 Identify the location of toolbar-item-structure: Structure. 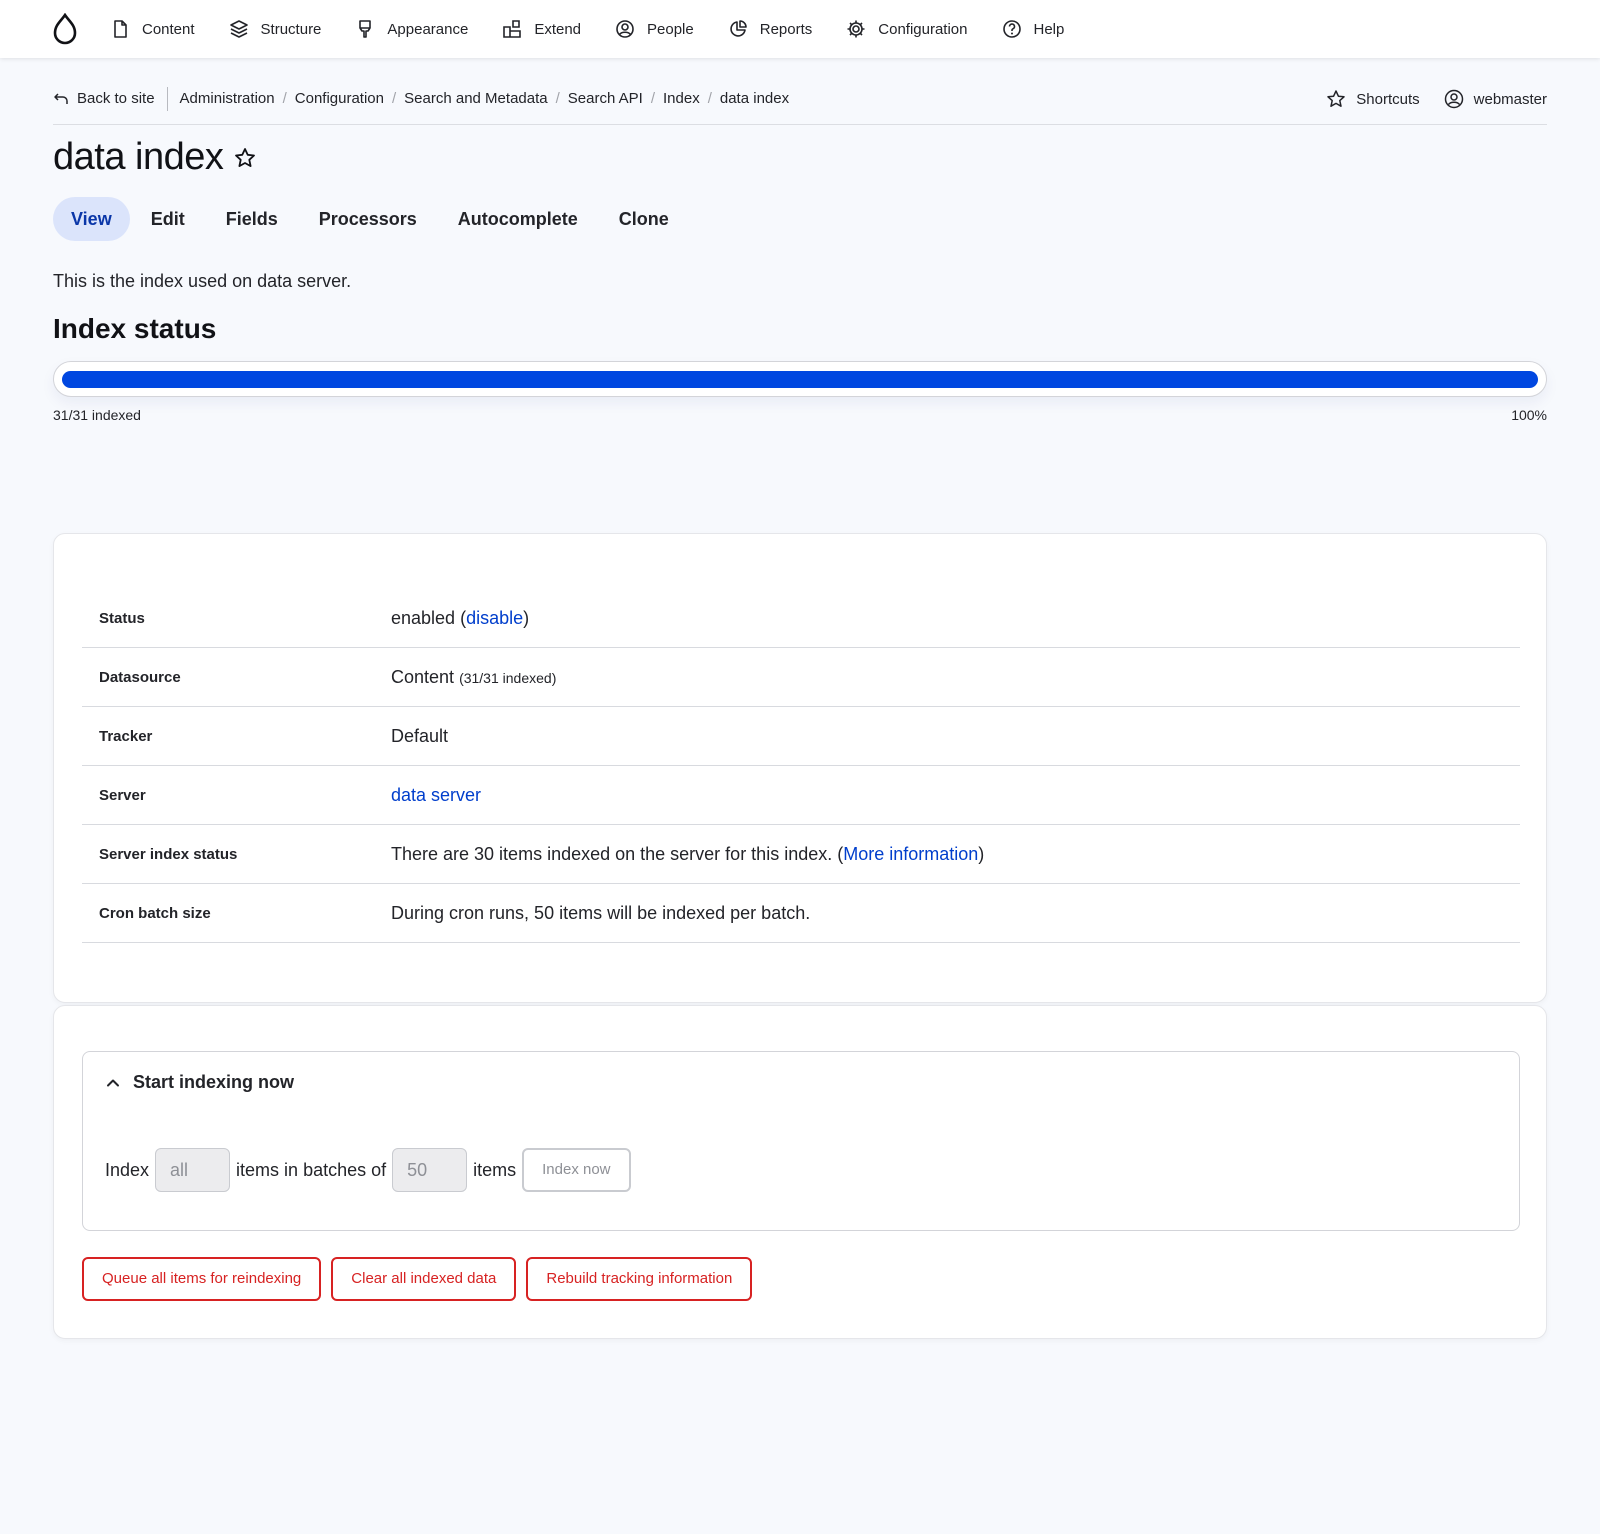
(275, 29).